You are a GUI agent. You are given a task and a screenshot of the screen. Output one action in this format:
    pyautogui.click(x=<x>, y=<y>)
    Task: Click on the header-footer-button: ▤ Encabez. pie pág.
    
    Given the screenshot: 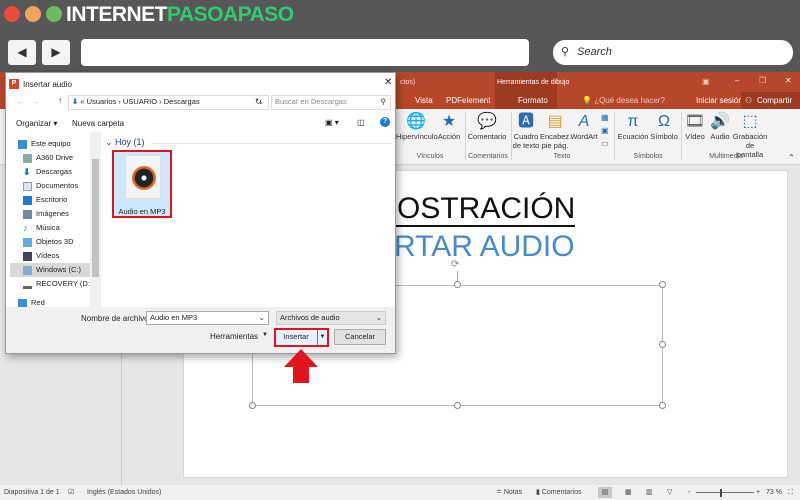 What is the action you would take?
    pyautogui.click(x=555, y=131)
    